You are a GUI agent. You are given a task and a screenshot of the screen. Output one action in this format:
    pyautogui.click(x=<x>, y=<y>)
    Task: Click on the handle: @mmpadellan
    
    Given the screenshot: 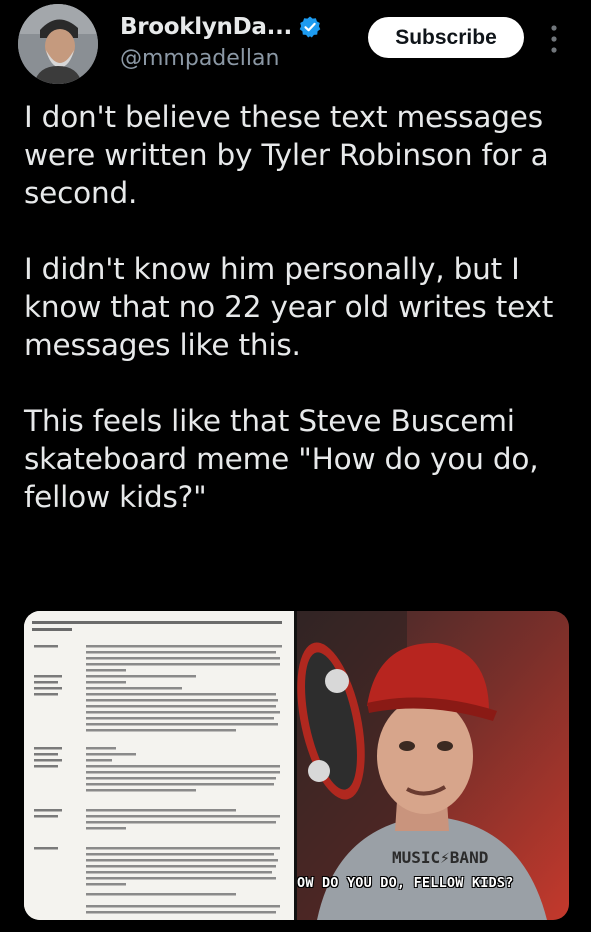 What is the action you would take?
    pyautogui.click(x=199, y=58)
    